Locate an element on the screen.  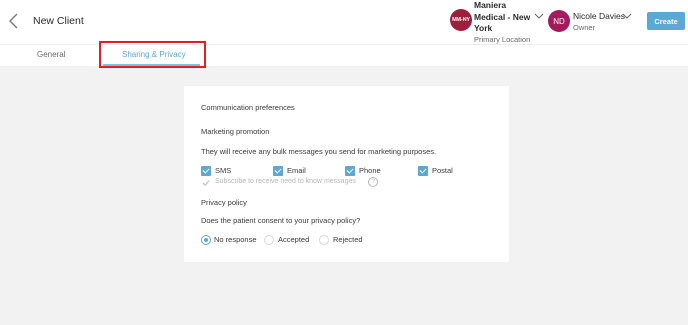
user-avatar: ND is located at coordinates (559, 21).